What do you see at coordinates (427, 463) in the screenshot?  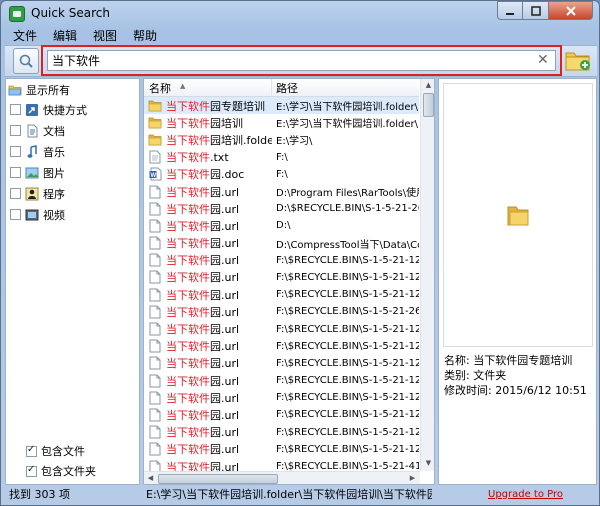 I see `scroll-down-icon: ▼` at bounding box center [427, 463].